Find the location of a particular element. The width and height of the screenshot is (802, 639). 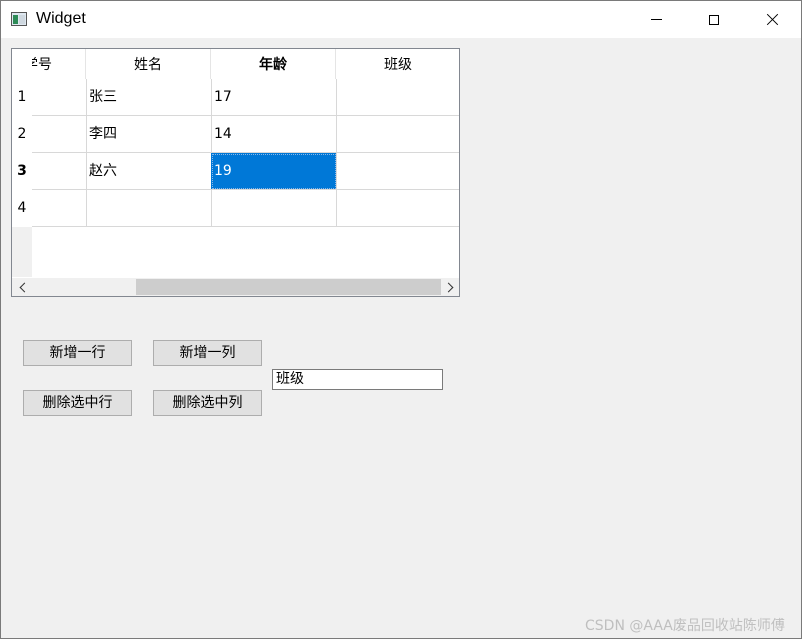

table-cell: 17 is located at coordinates (274, 97).